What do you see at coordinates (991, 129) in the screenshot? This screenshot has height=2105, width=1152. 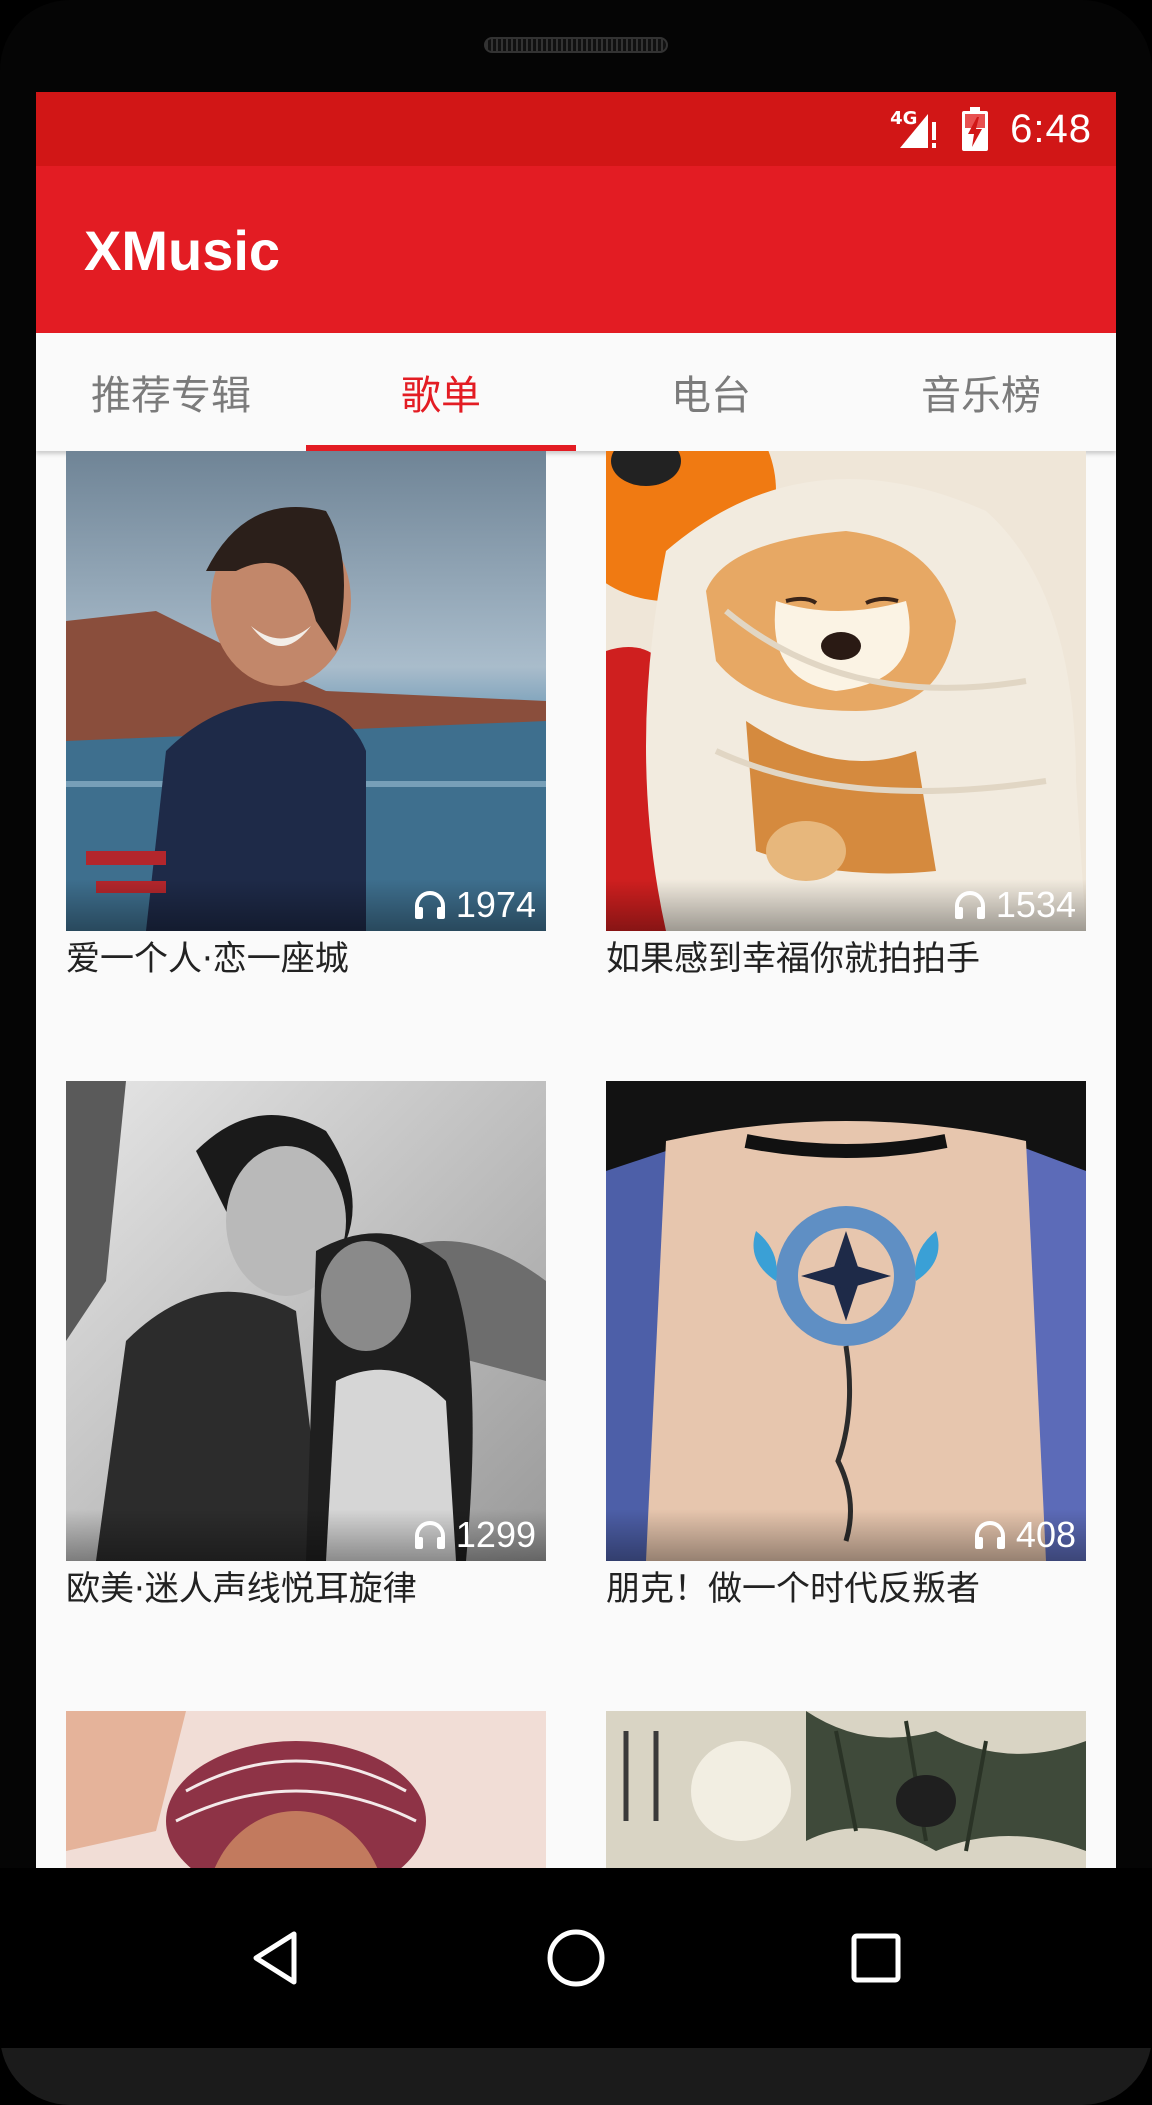 I see `status-icons: 4G 6:48` at bounding box center [991, 129].